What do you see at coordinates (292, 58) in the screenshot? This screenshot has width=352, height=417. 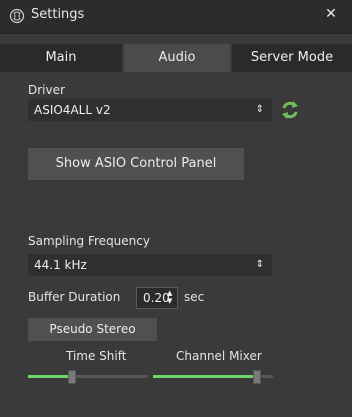 I see `tab-server-mode: Server Mode` at bounding box center [292, 58].